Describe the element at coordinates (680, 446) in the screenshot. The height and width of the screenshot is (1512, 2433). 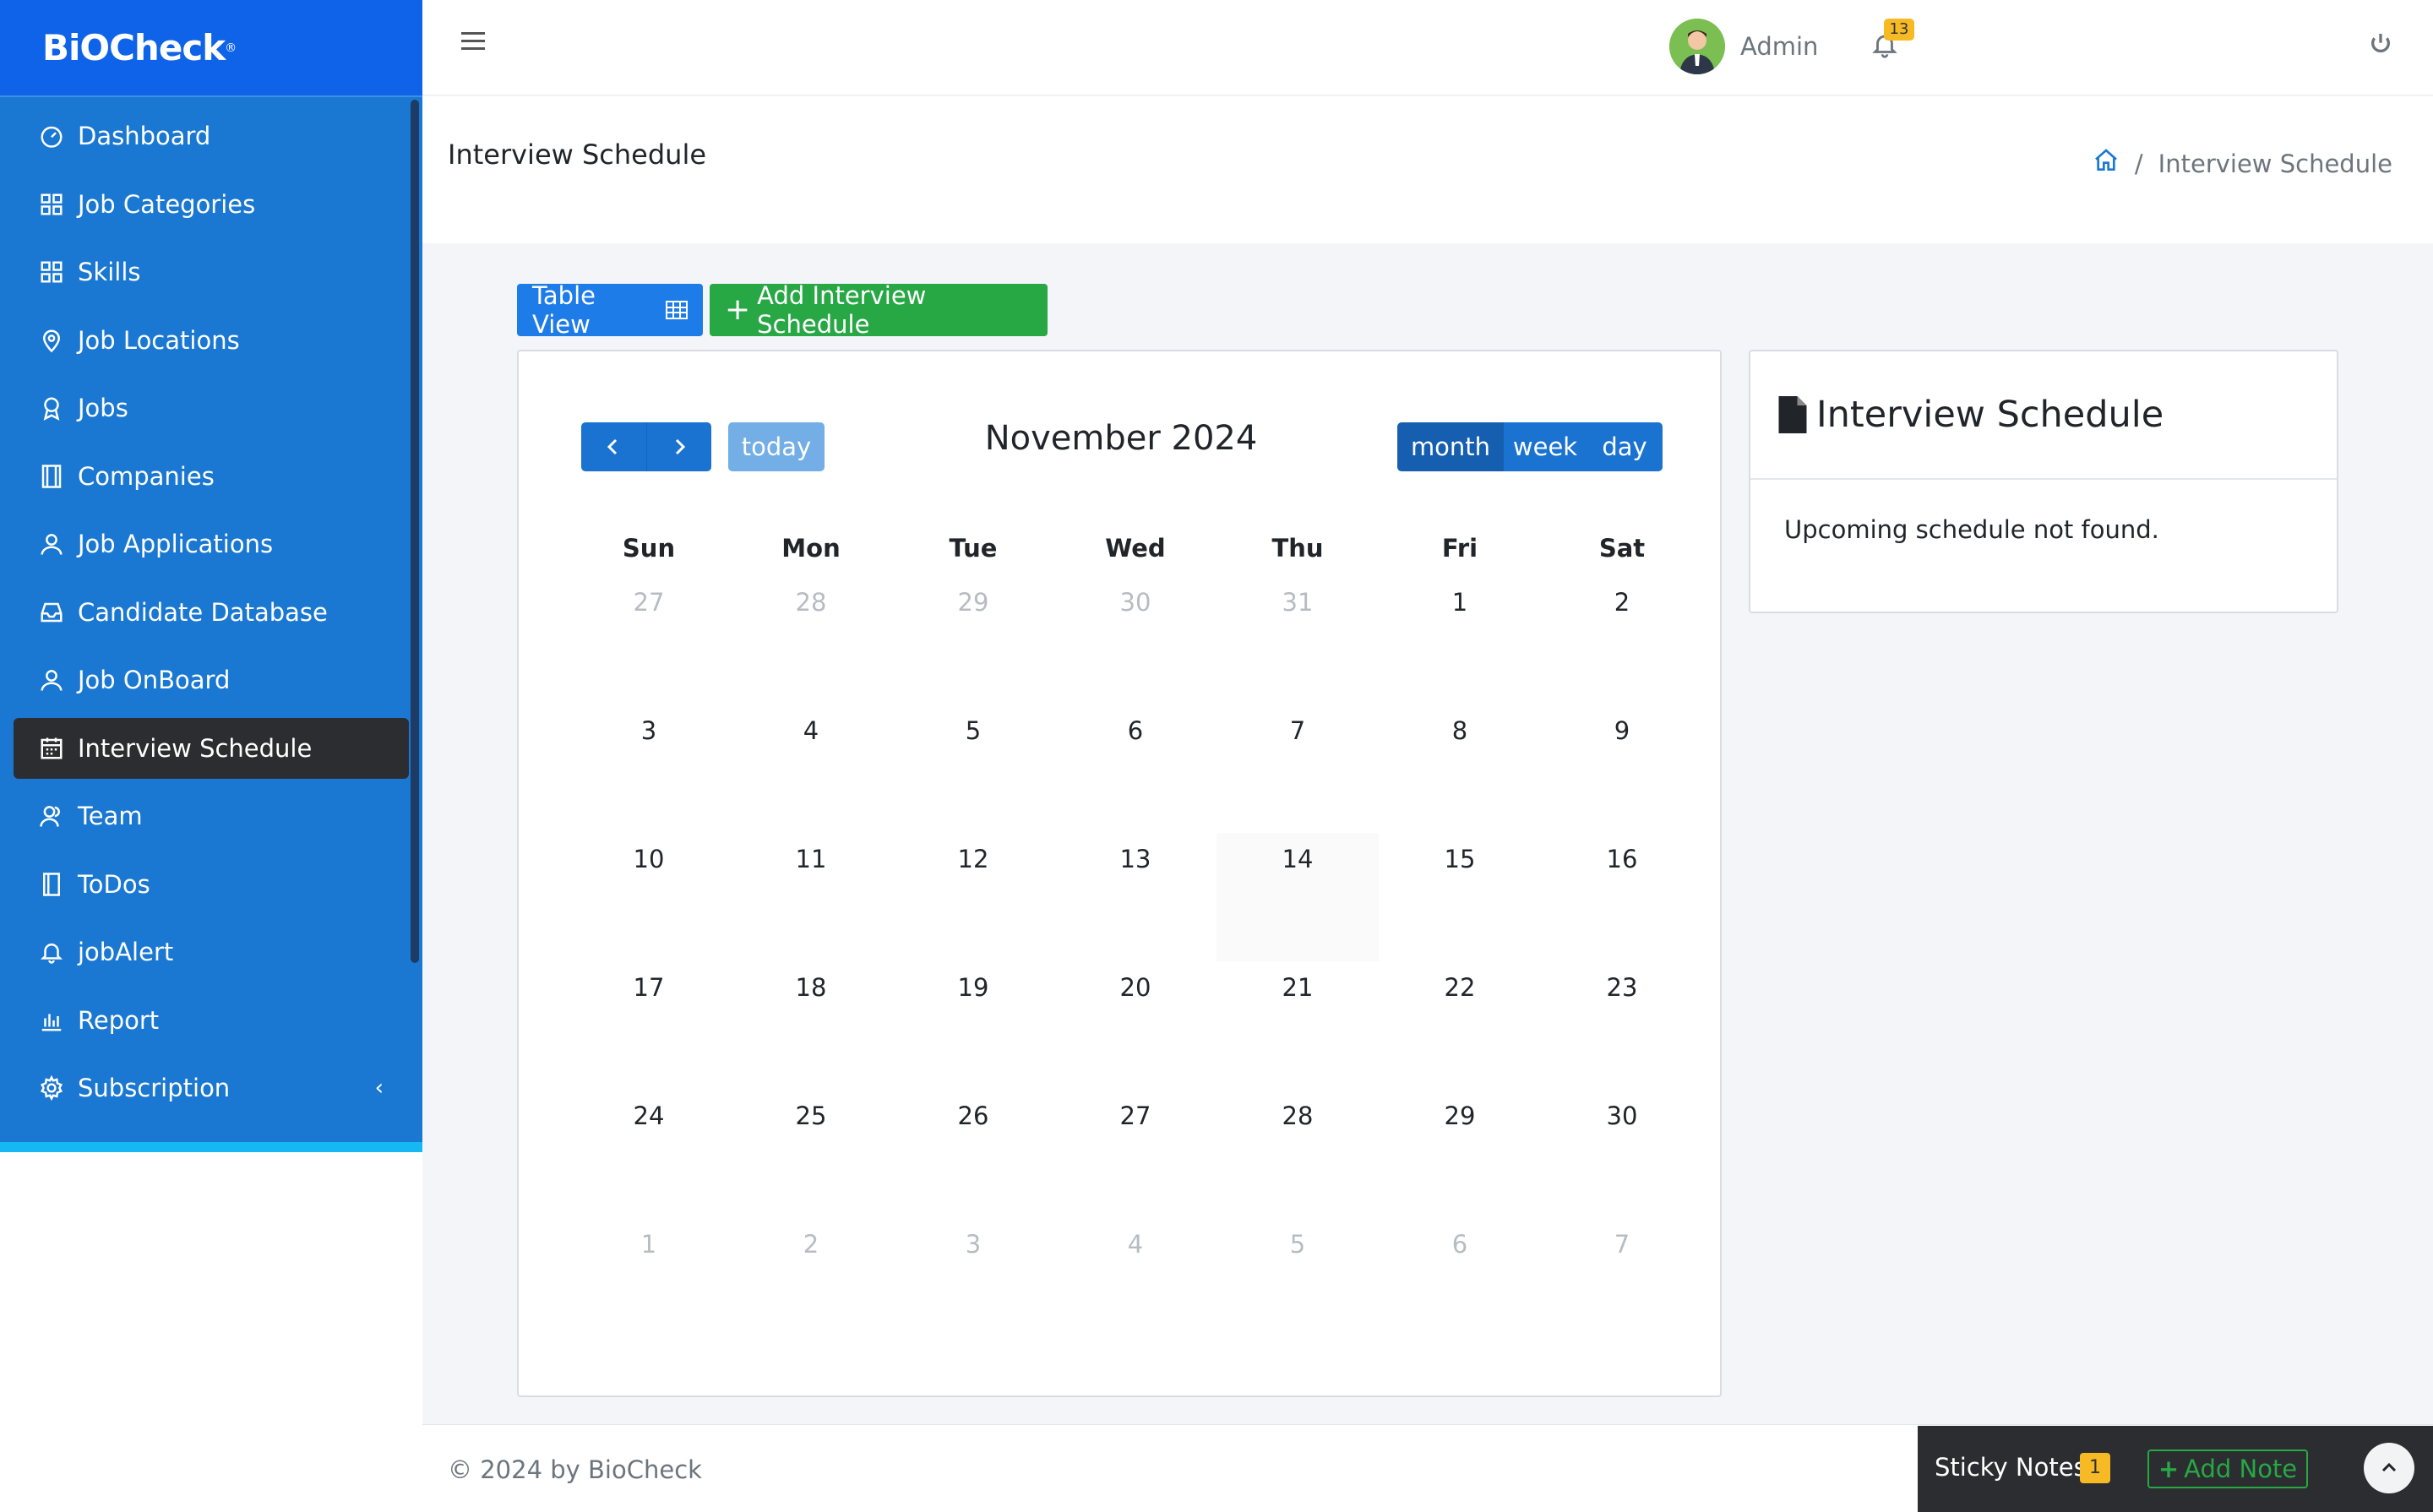
I see `next-month-button` at that location.